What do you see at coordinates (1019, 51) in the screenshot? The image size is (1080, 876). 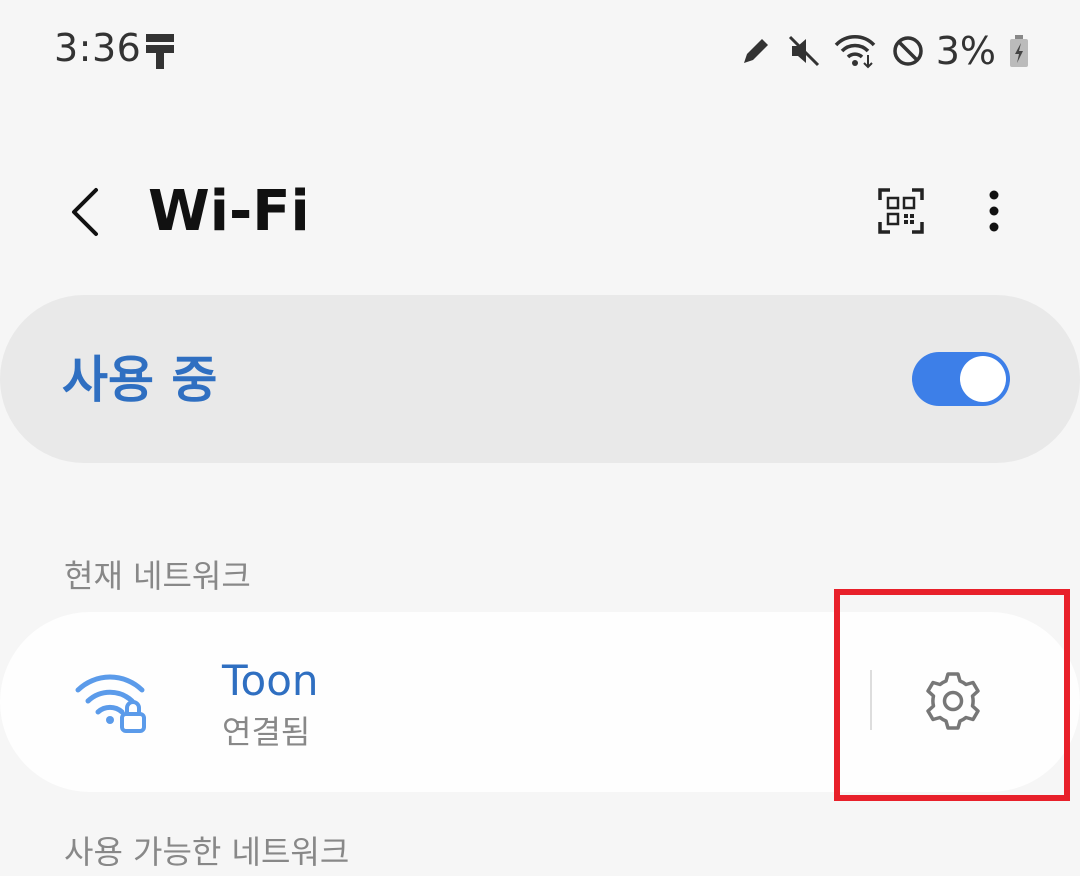 I see `battery-charging-icon` at bounding box center [1019, 51].